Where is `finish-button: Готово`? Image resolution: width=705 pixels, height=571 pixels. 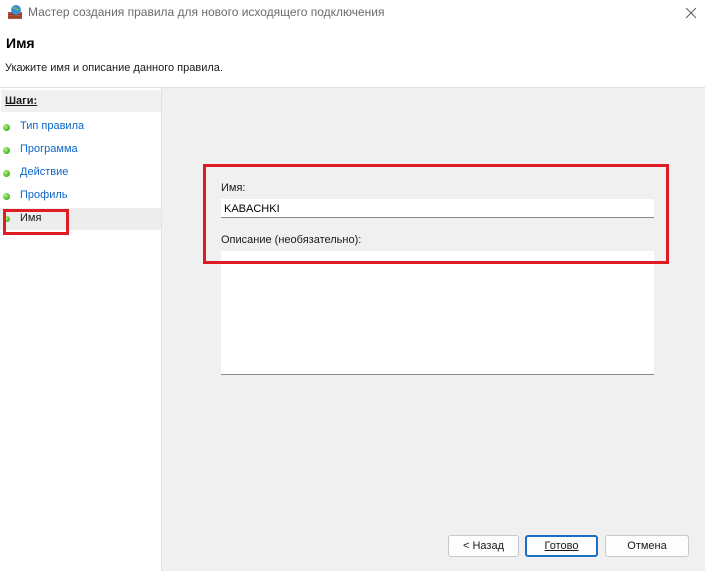 finish-button: Готово is located at coordinates (561, 546).